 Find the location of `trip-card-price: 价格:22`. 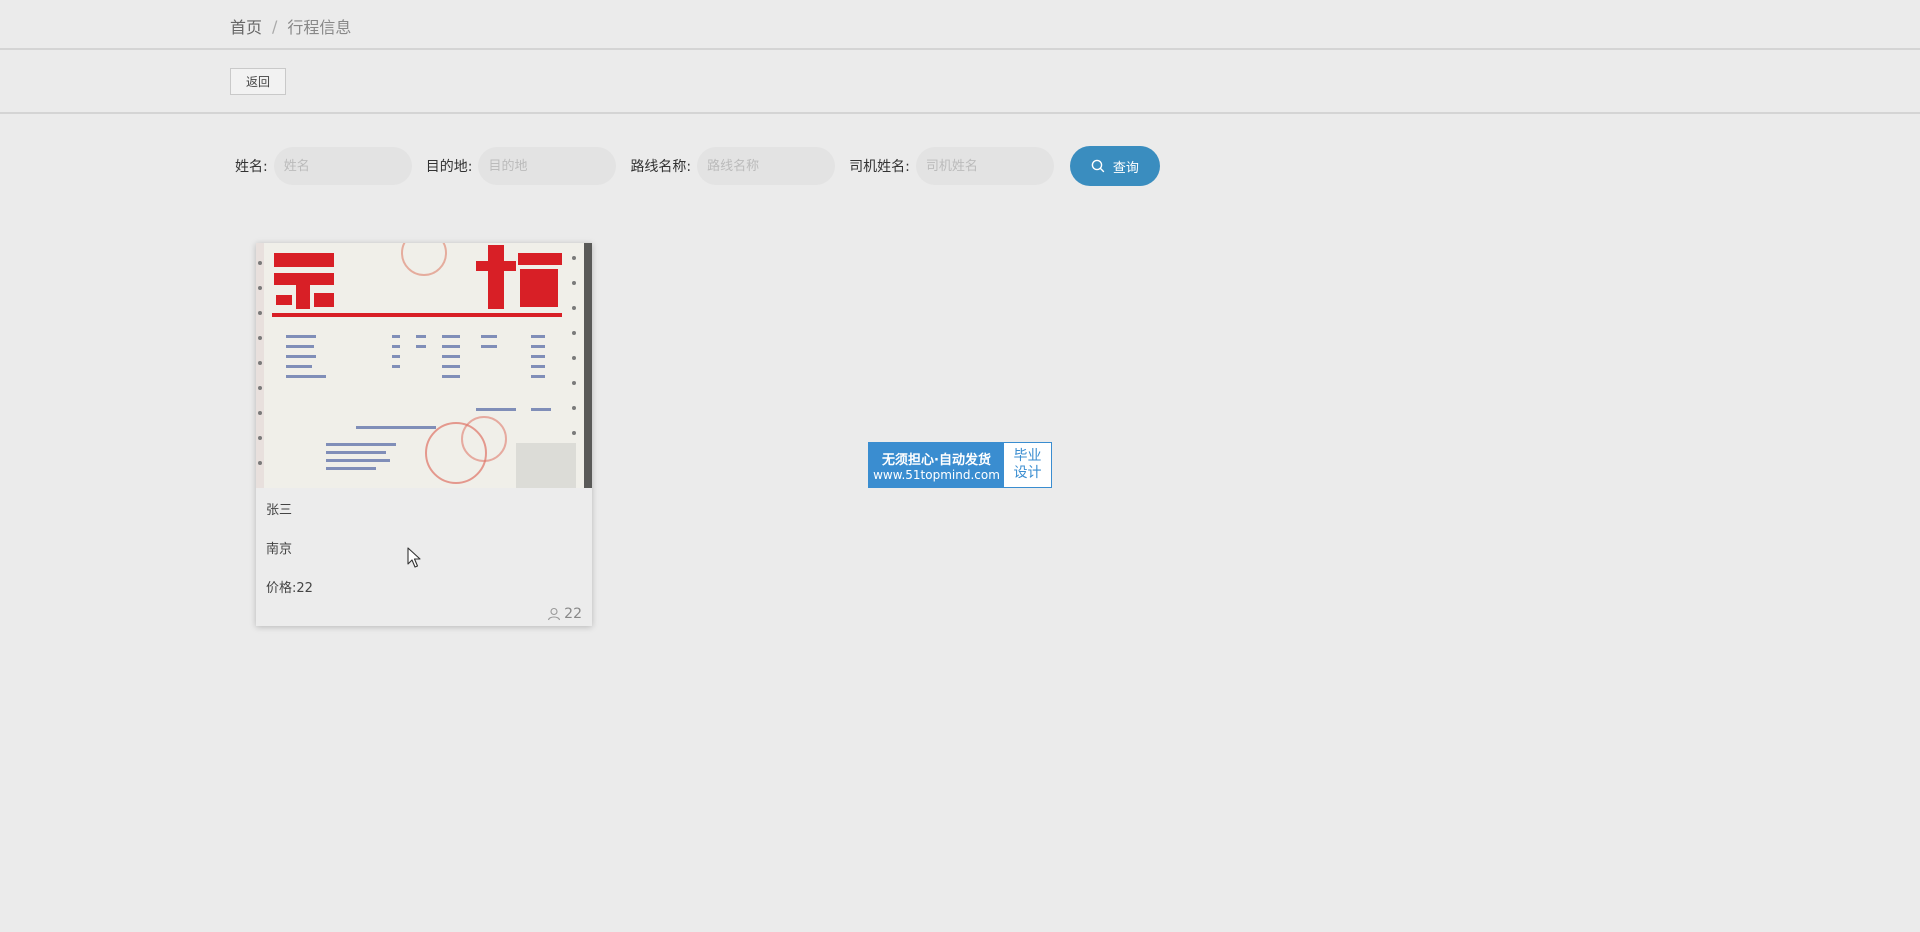

trip-card-price: 价格:22 is located at coordinates (289, 588).